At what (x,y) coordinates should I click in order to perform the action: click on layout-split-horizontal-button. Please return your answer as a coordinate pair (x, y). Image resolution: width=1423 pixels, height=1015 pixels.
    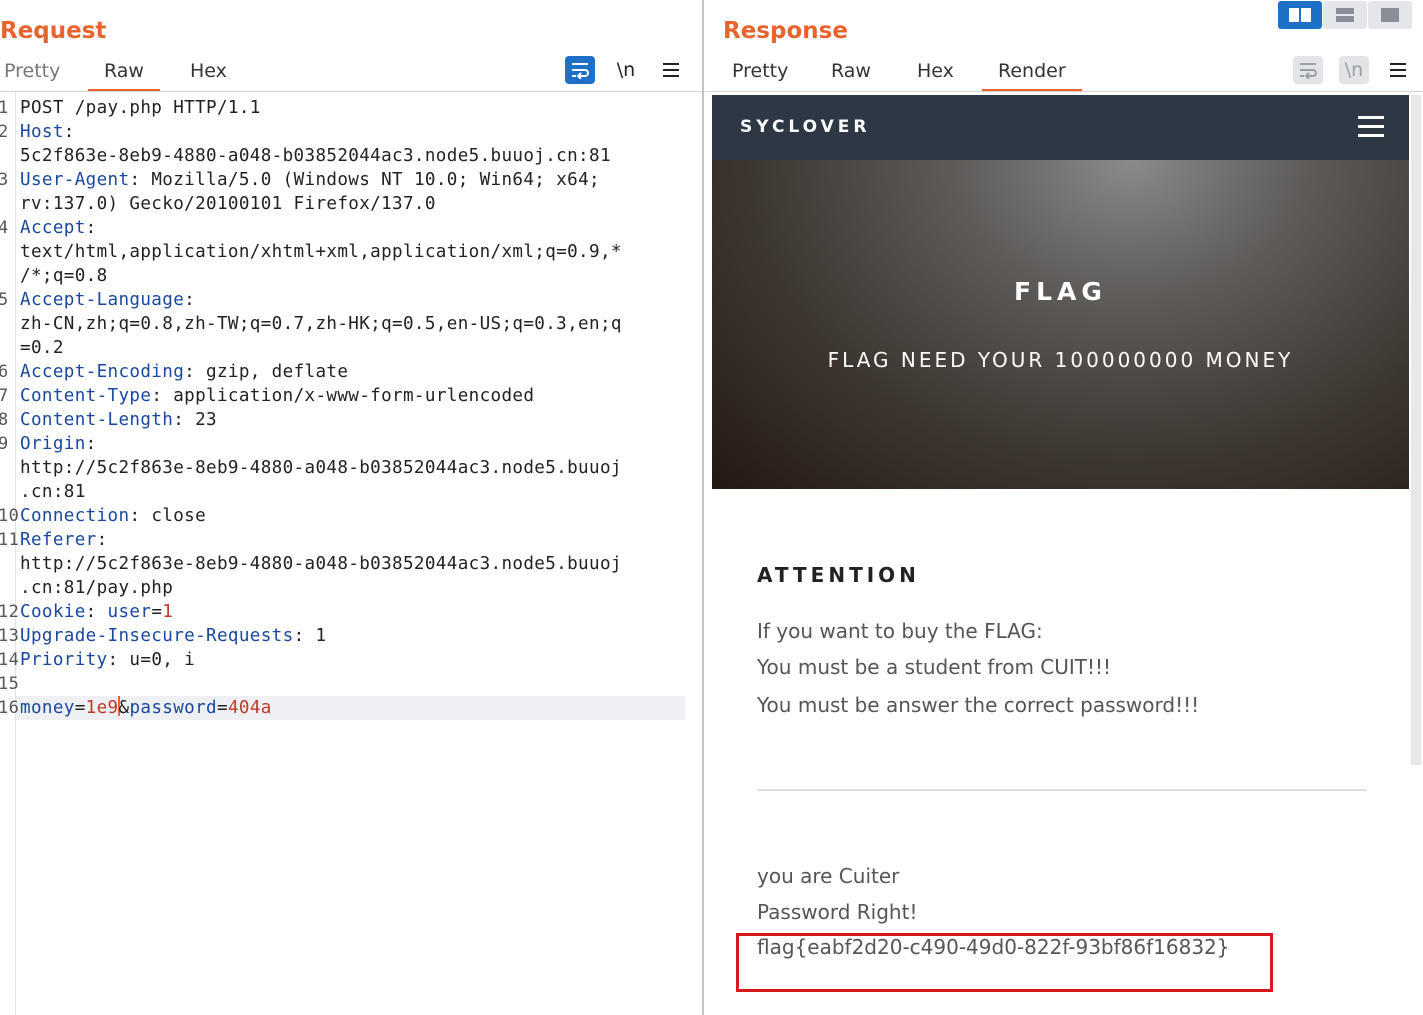
    Looking at the image, I should click on (1300, 15).